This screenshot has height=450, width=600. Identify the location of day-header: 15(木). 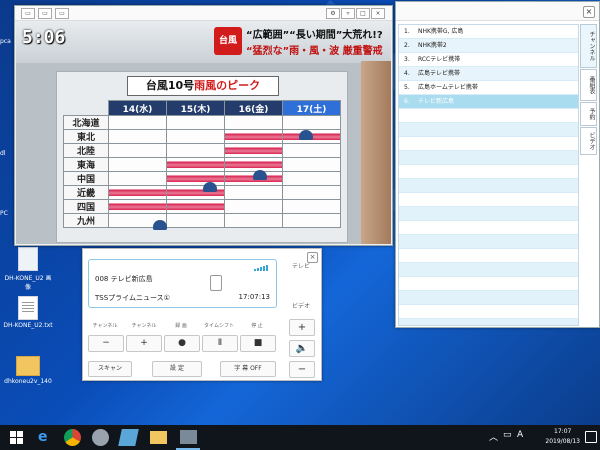
(195, 108).